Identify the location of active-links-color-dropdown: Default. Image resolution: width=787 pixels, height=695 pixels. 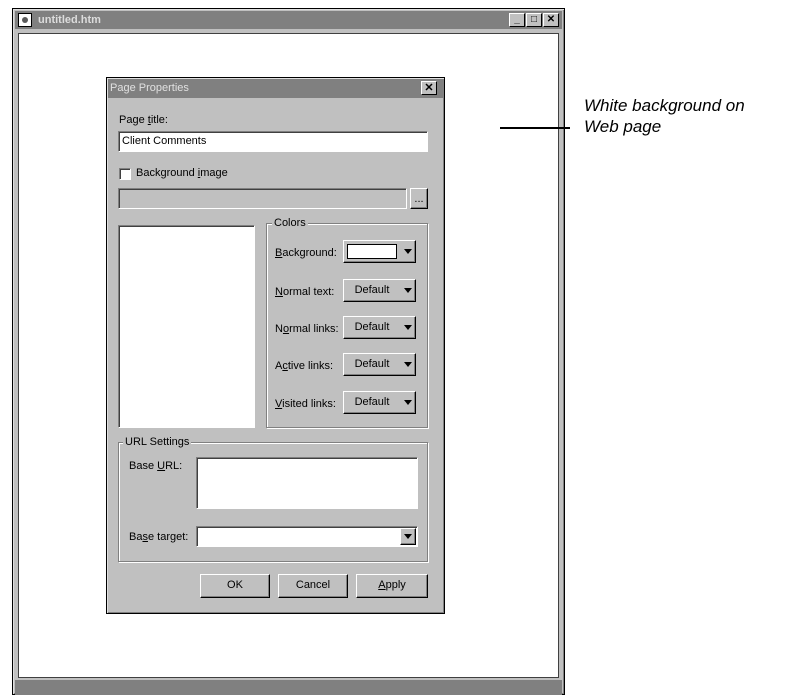
(379, 364).